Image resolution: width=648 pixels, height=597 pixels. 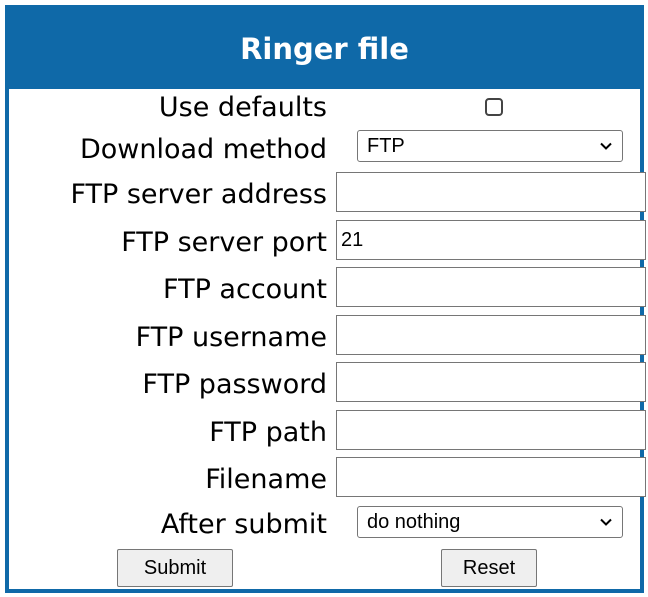 What do you see at coordinates (266, 479) in the screenshot?
I see `filename-label: Filename` at bounding box center [266, 479].